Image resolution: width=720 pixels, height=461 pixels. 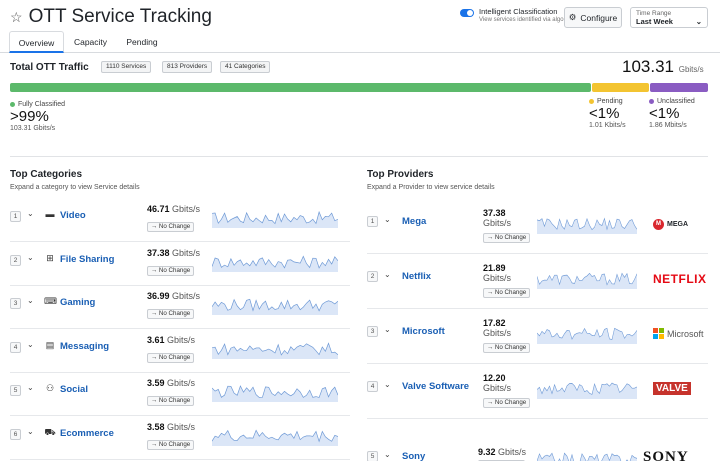 What do you see at coordinates (50, 257) in the screenshot?
I see `file-sharing-icon: ⊞` at bounding box center [50, 257].